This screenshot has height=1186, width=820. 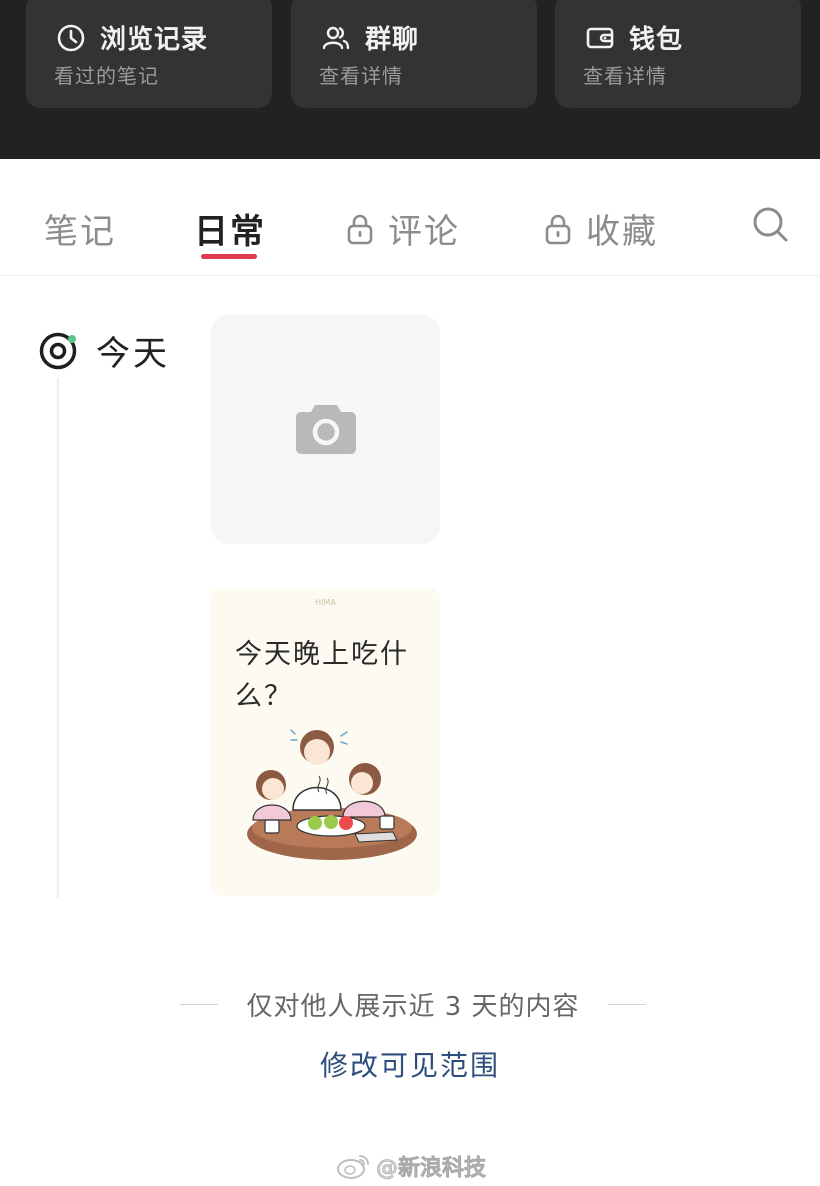 What do you see at coordinates (58, 350) in the screenshot?
I see `timeline-dot-icon` at bounding box center [58, 350].